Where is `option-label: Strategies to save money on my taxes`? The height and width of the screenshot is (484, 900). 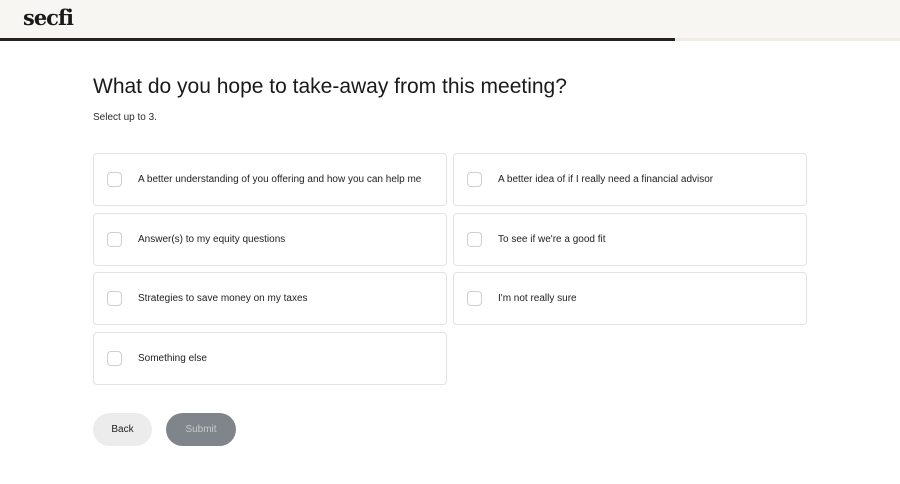 option-label: Strategies to save money on my taxes is located at coordinates (223, 298).